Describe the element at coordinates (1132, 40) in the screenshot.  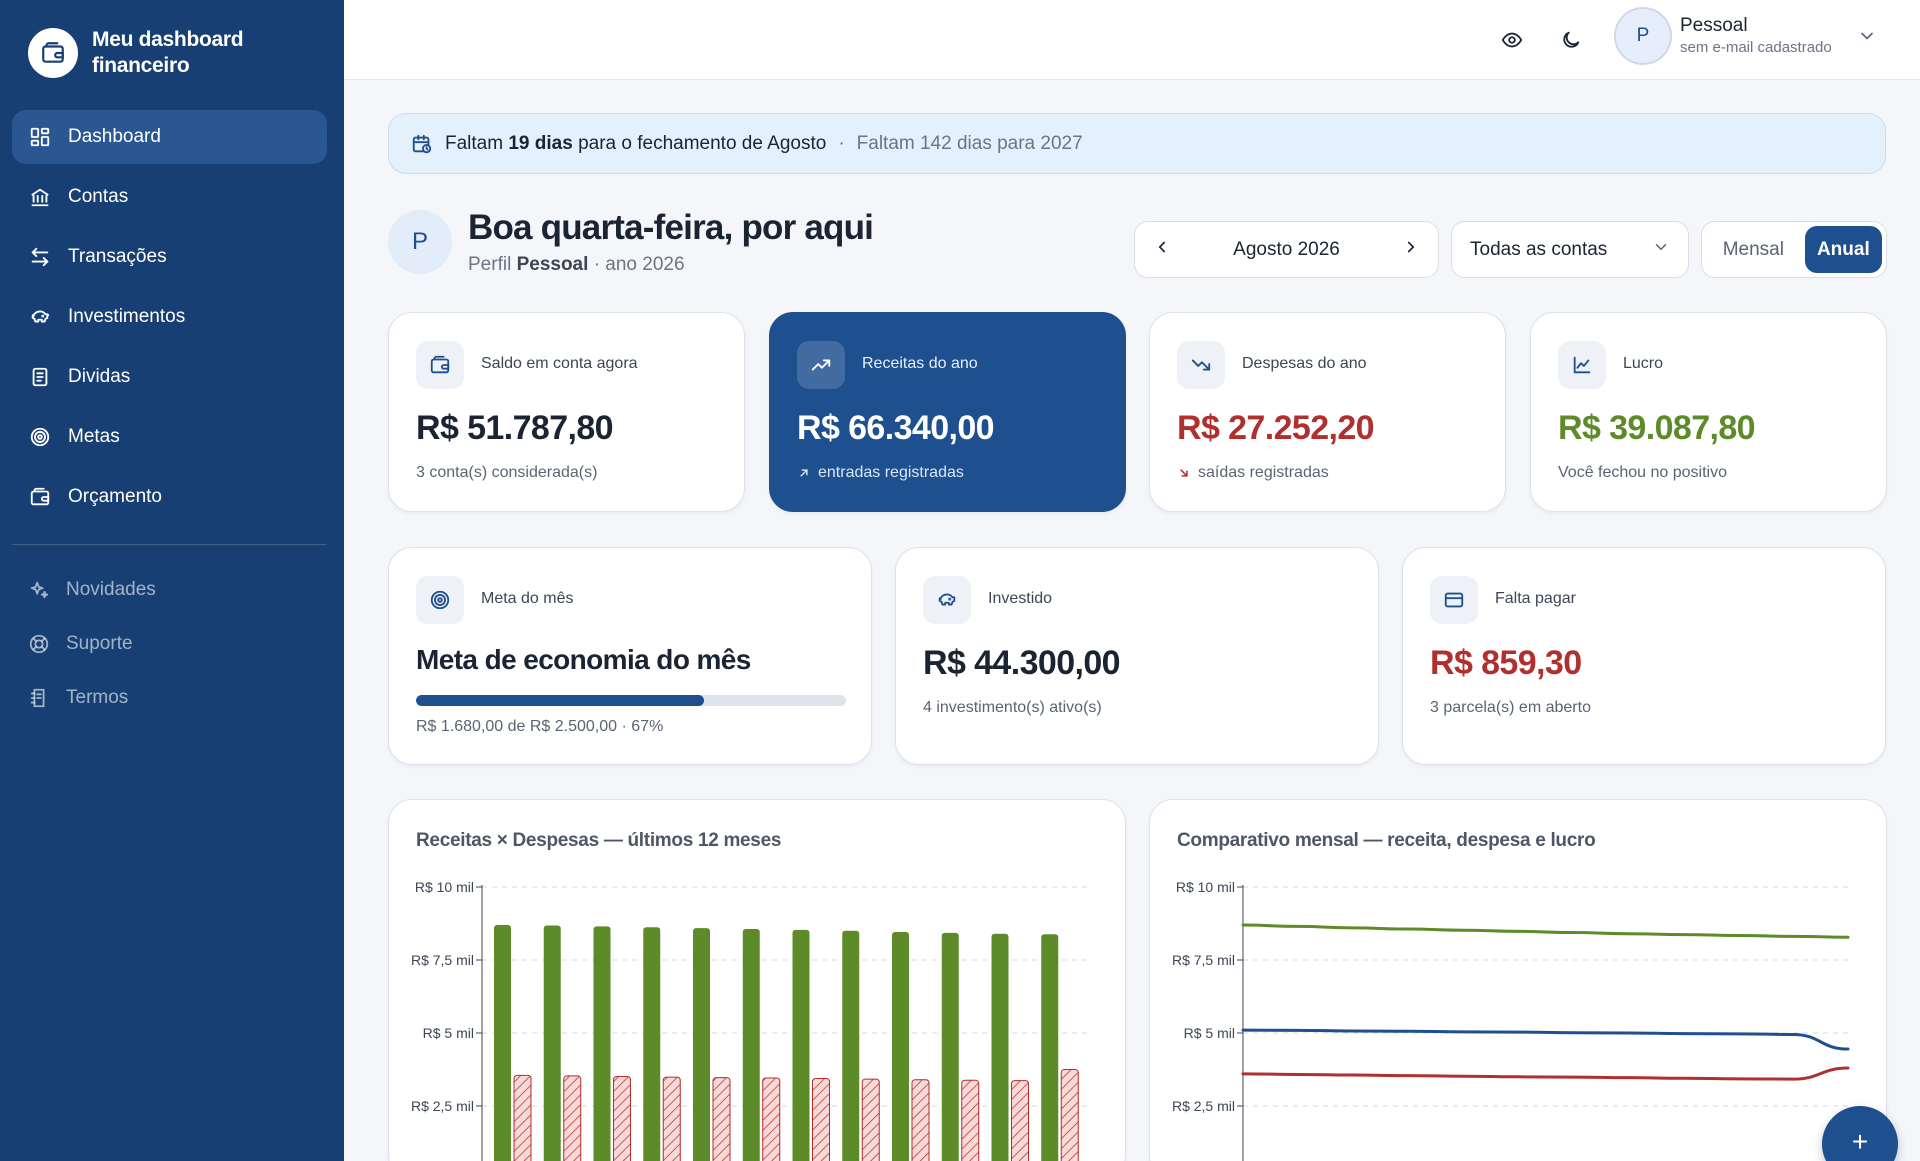
I see `topbar: P Pessoal sem e-mail cadastrado` at that location.